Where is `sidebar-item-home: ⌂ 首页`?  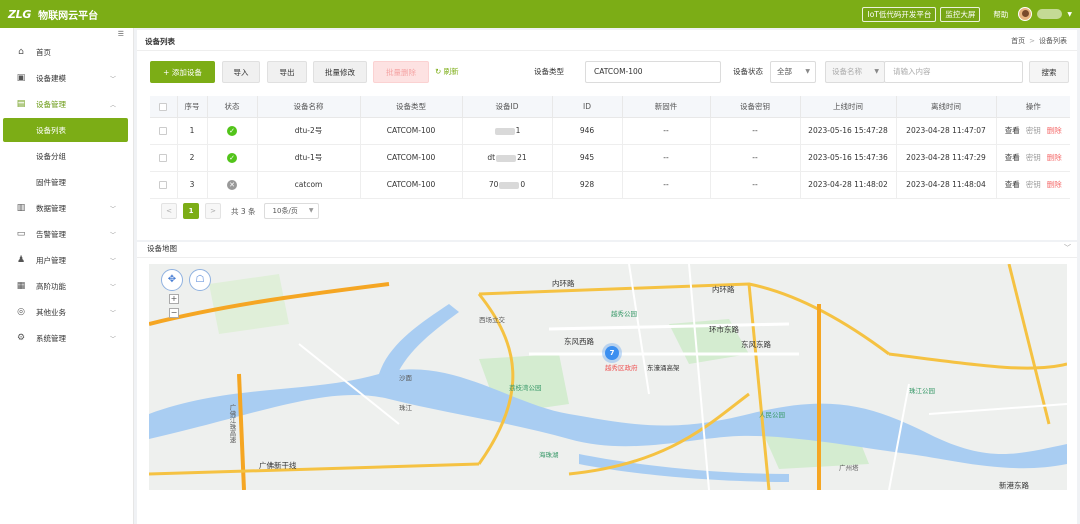 sidebar-item-home: ⌂ 首页 is located at coordinates (67, 52).